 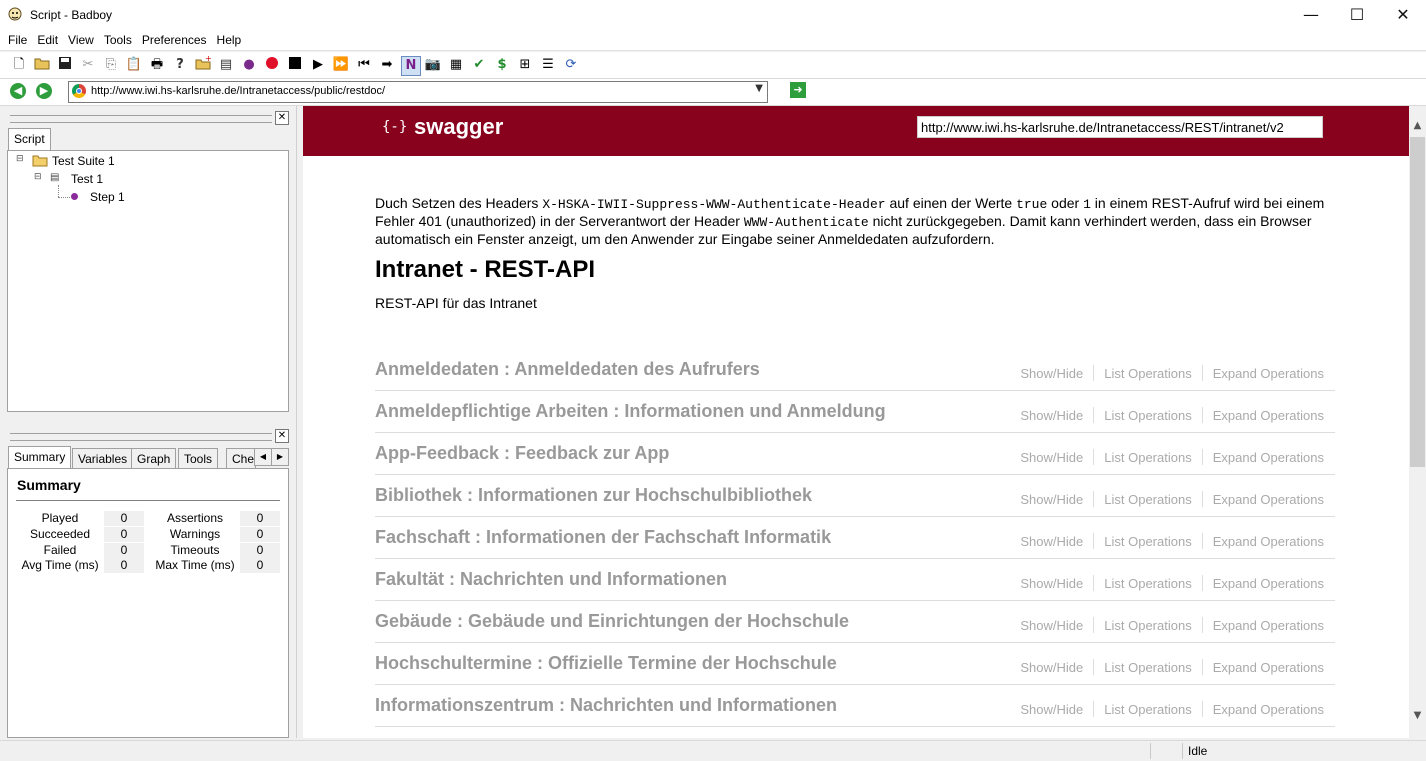 What do you see at coordinates (394, 127) in the screenshot?
I see `swagger-logo-icon: {-}` at bounding box center [394, 127].